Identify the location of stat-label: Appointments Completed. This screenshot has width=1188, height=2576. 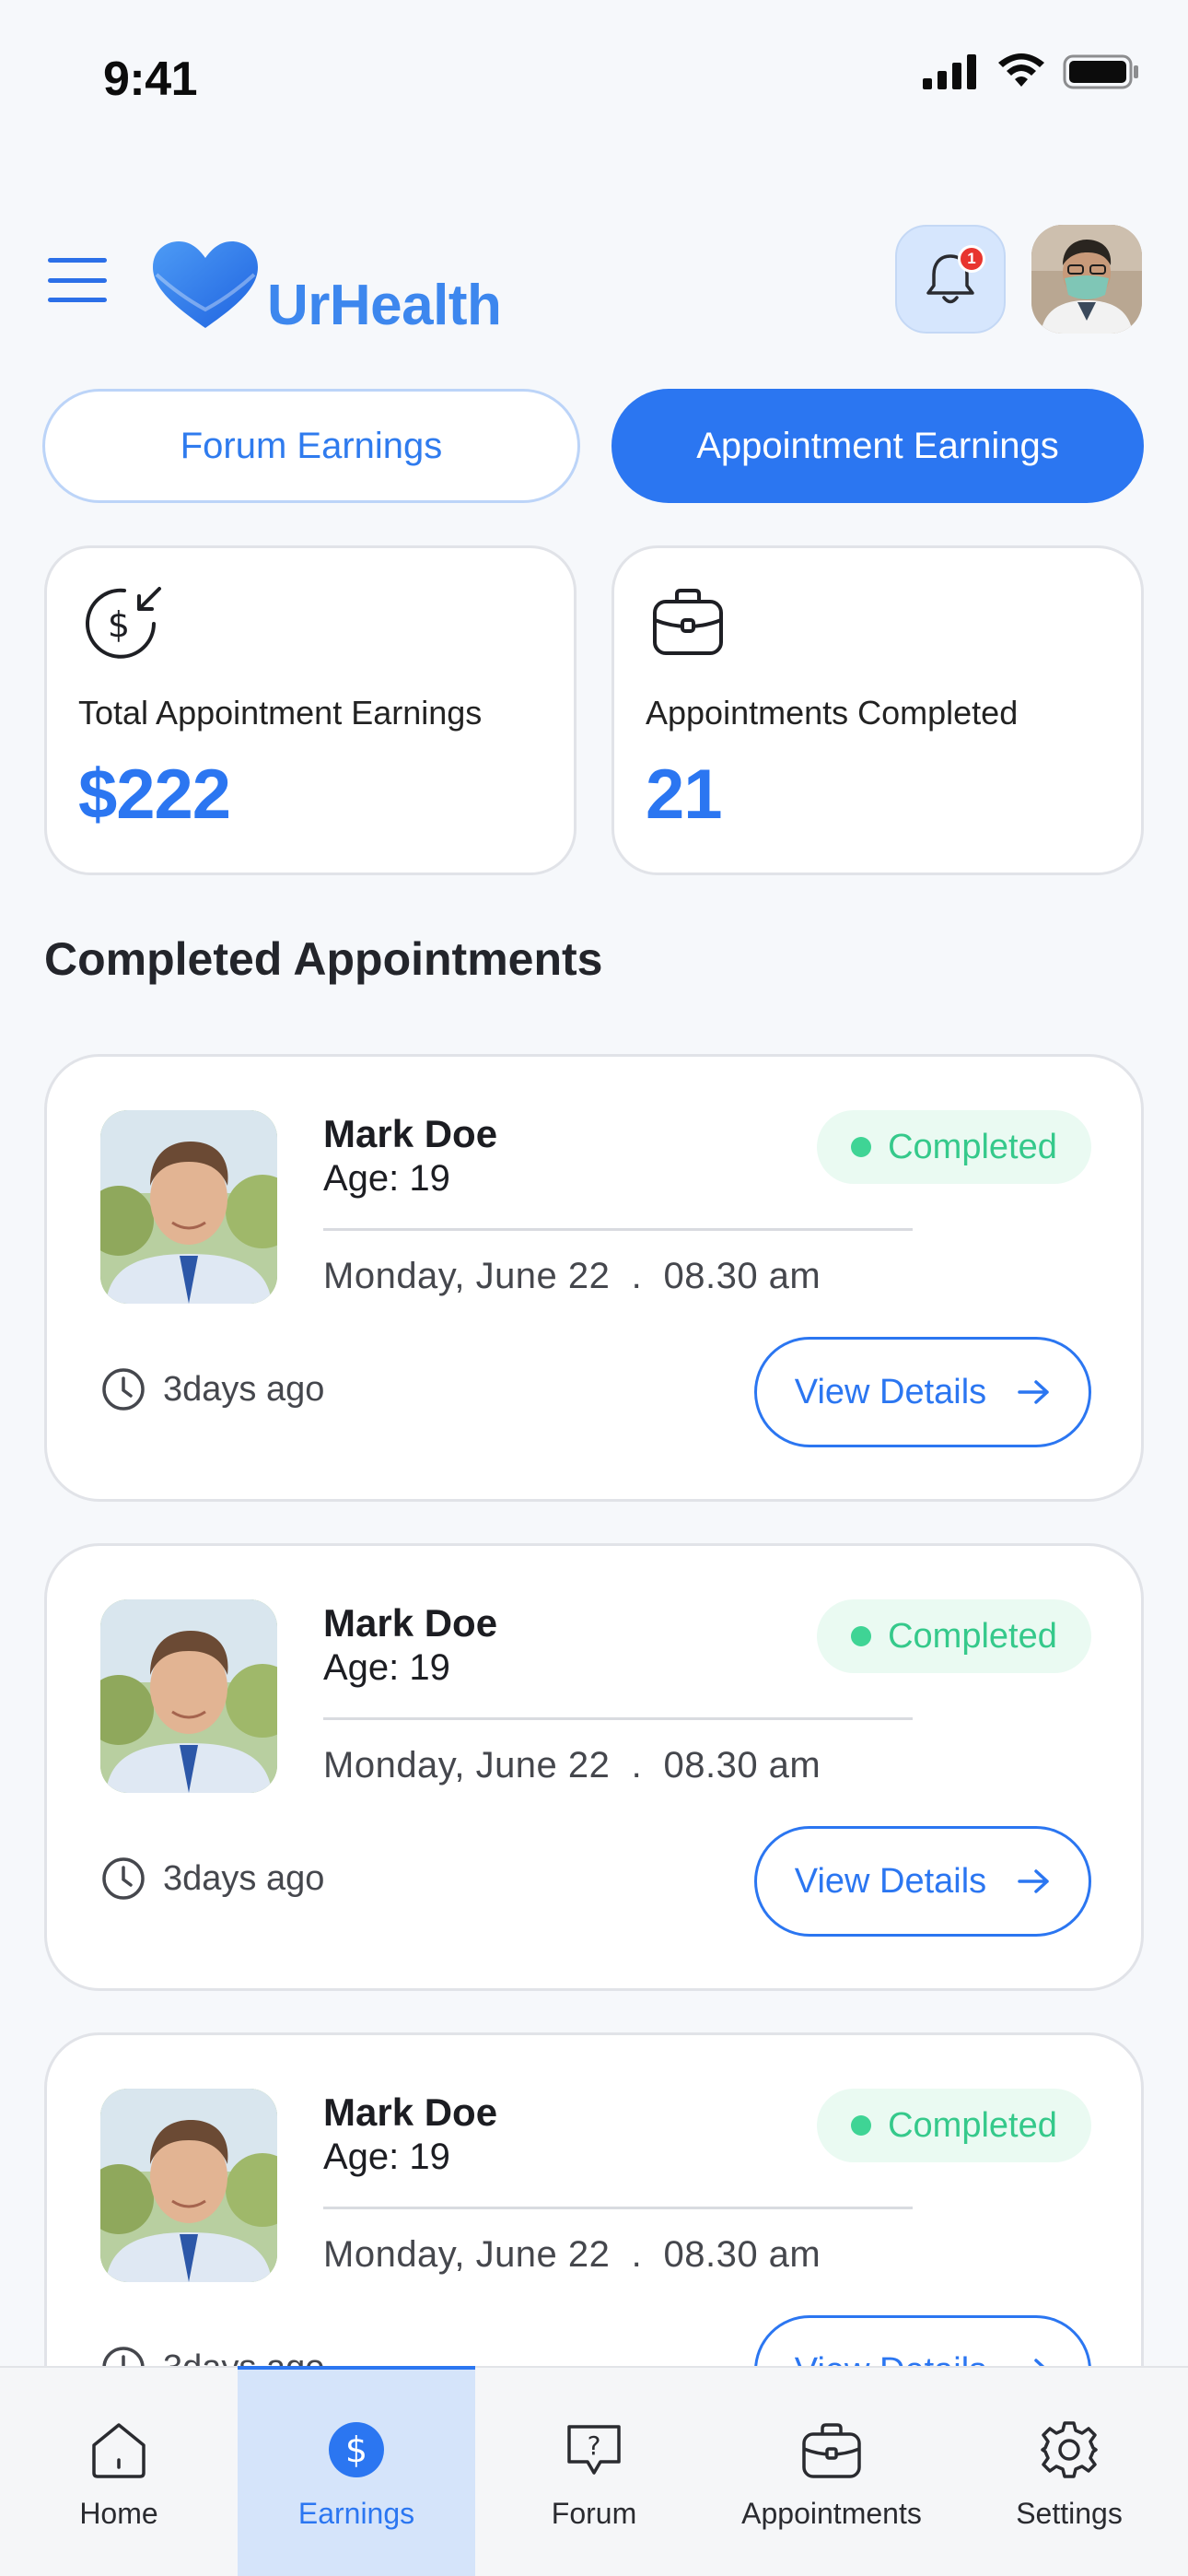
(832, 713).